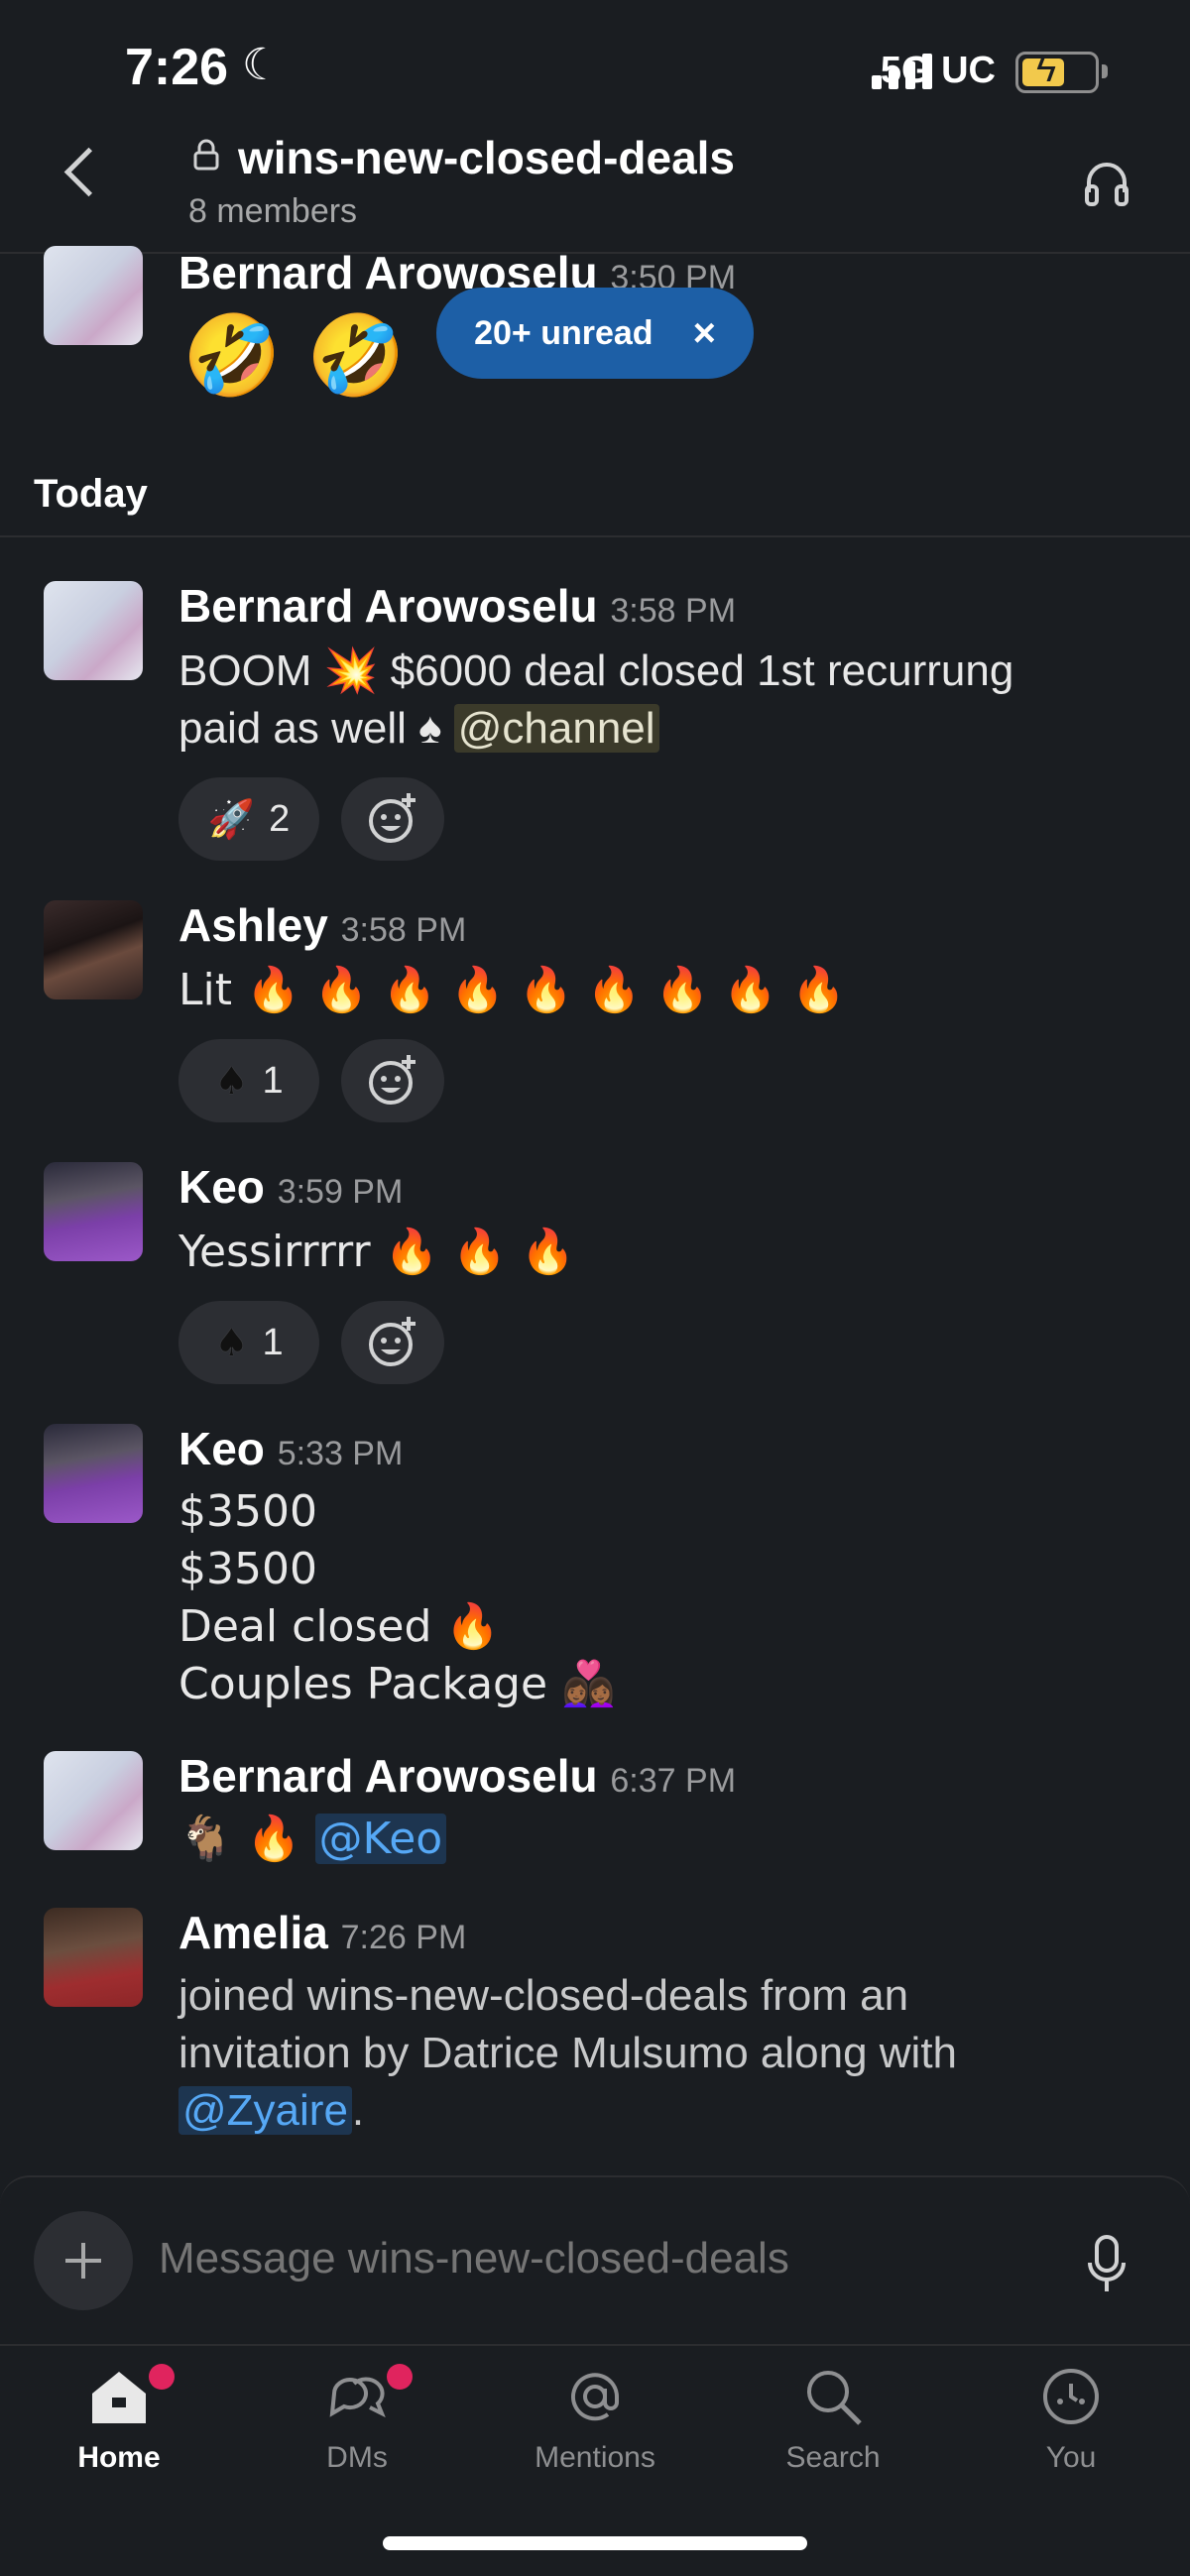 The height and width of the screenshot is (2576, 1190). Describe the element at coordinates (206, 155) in the screenshot. I see `lock-icon` at that location.